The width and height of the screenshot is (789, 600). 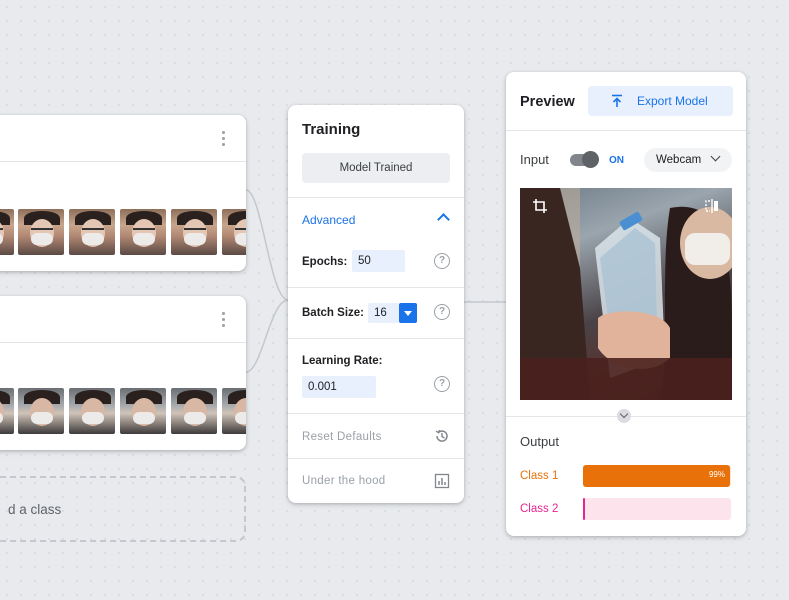 I want to click on reset-defaults-button: Reset Defaults, so click(x=342, y=437).